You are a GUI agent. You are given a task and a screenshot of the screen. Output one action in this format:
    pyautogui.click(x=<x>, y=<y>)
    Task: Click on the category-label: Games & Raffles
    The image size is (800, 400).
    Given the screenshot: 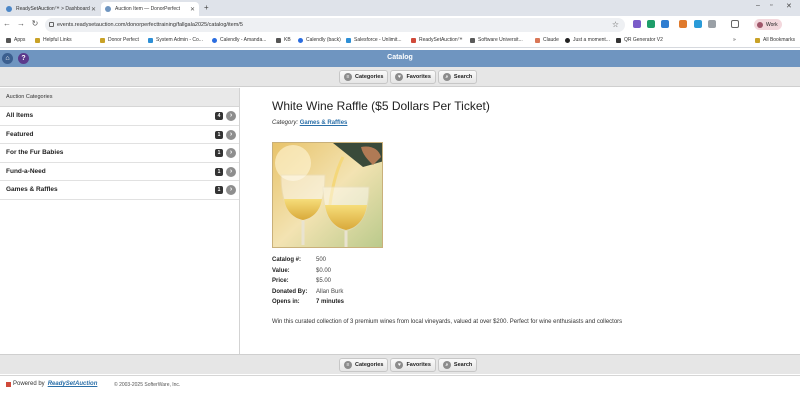 What is the action you would take?
    pyautogui.click(x=32, y=189)
    